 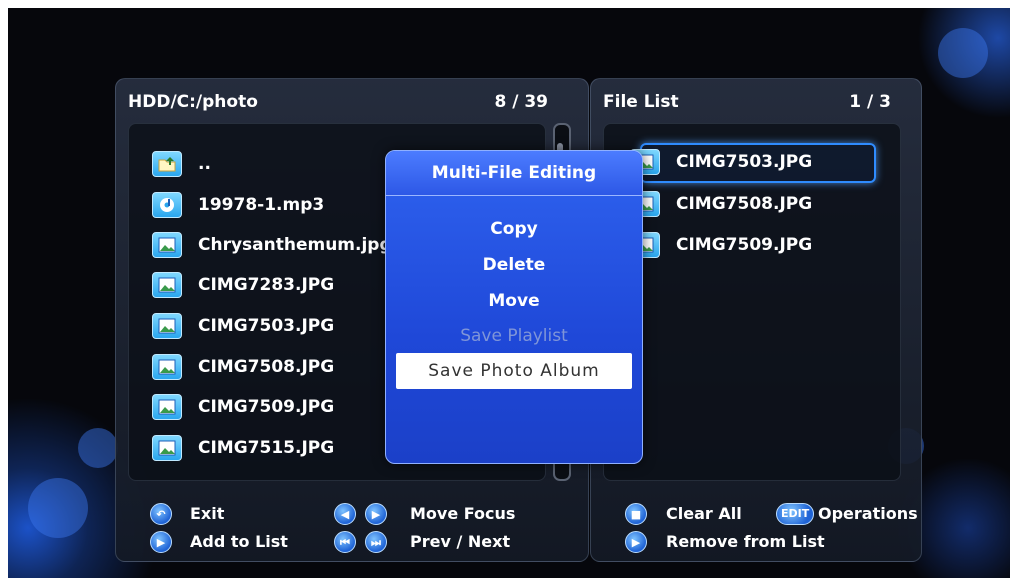 What do you see at coordinates (744, 245) in the screenshot?
I see `list-item-name: CIMG7509.JPG` at bounding box center [744, 245].